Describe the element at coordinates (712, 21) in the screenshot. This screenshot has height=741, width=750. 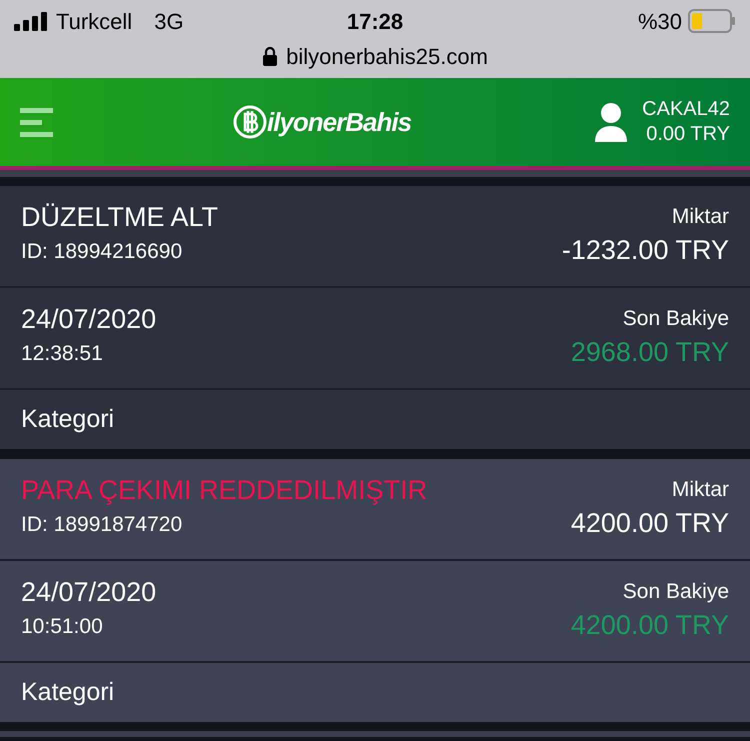
I see `battery-icon` at that location.